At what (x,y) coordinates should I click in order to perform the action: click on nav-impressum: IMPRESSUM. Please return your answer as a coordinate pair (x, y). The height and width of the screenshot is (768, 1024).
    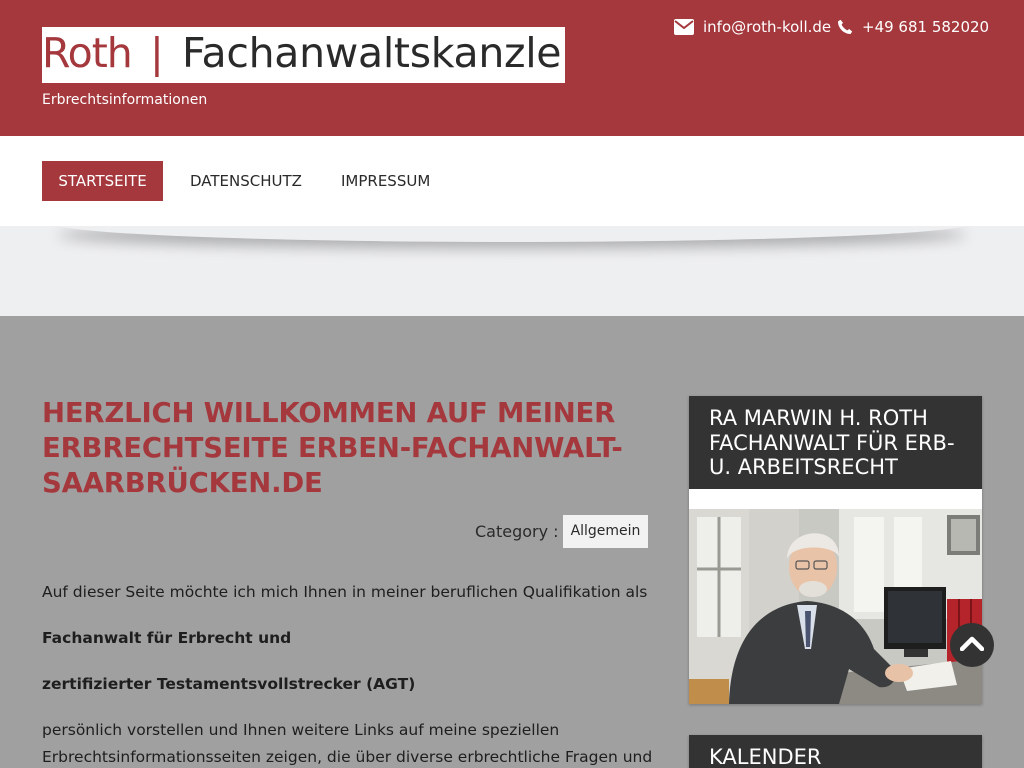
    Looking at the image, I should click on (385, 181).